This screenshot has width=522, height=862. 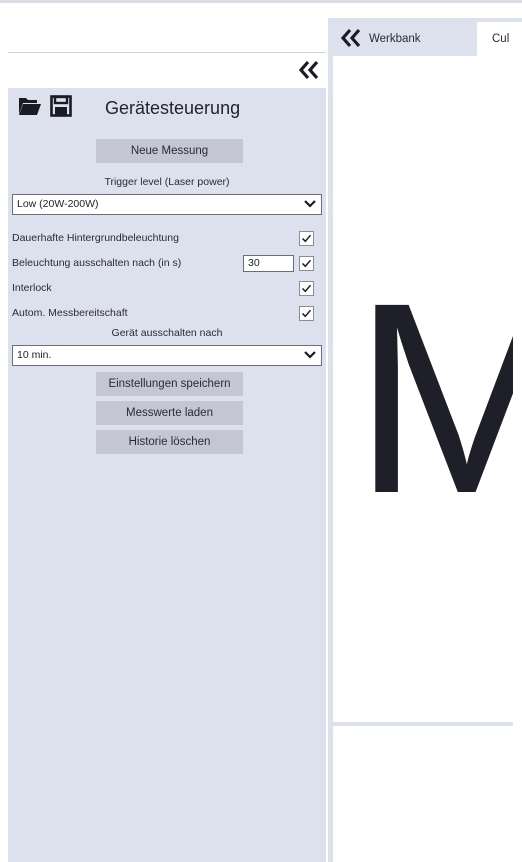 What do you see at coordinates (97, 263) in the screenshot?
I see `light-off-label: Beleuchtung ausschalten nach (in s)` at bounding box center [97, 263].